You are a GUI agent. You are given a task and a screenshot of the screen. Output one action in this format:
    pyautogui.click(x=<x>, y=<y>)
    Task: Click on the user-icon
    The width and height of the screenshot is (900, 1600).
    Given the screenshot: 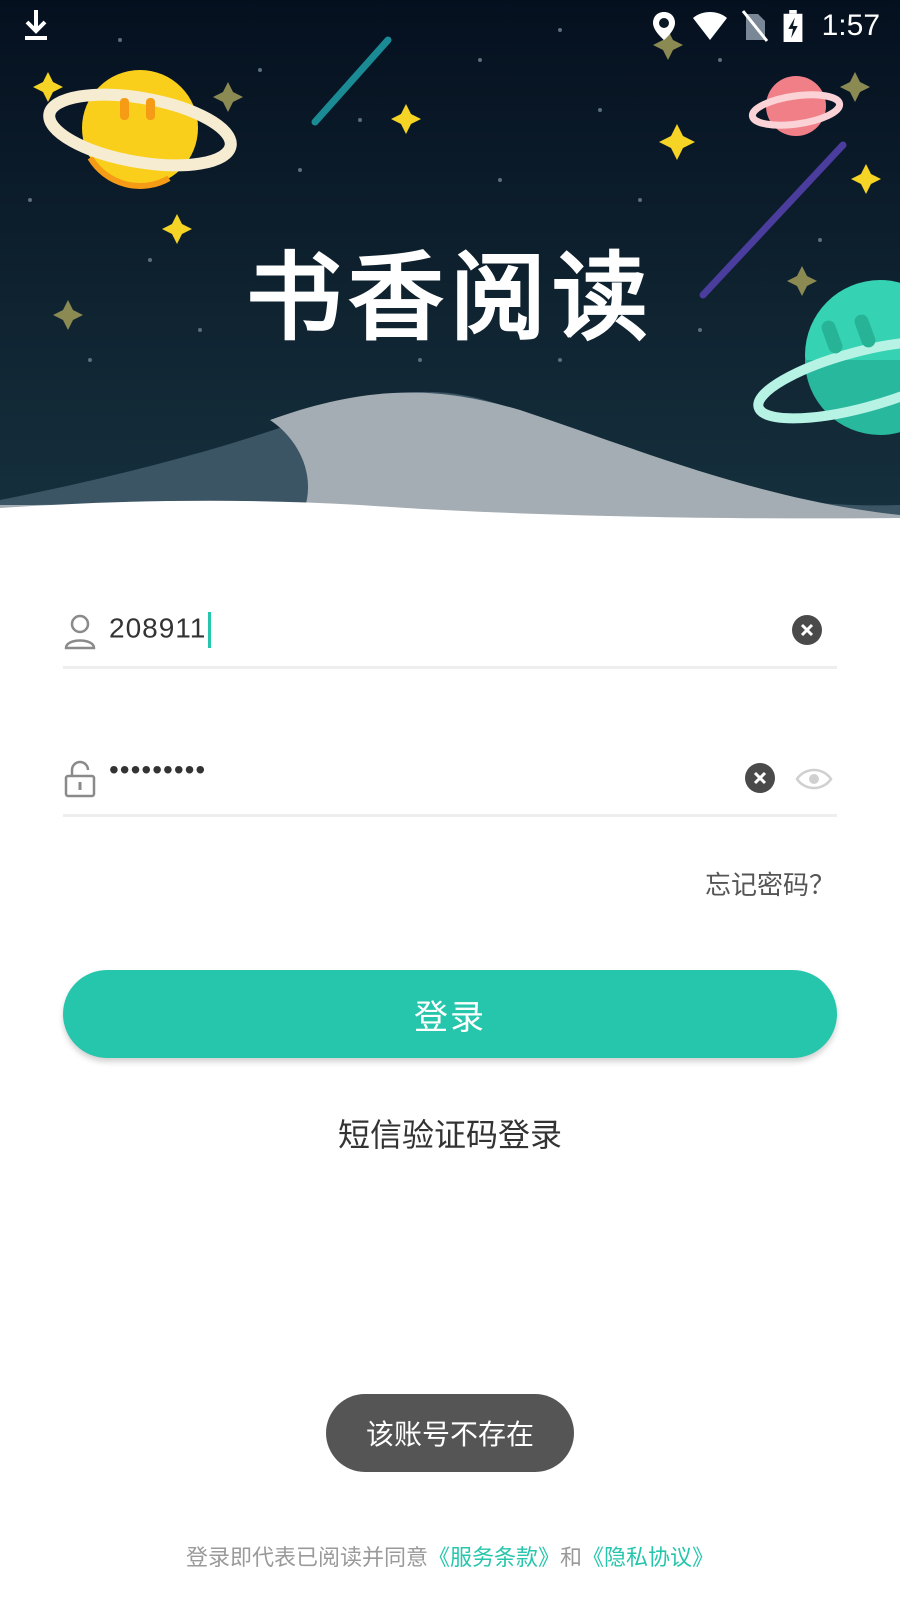 What is the action you would take?
    pyautogui.click(x=80, y=632)
    